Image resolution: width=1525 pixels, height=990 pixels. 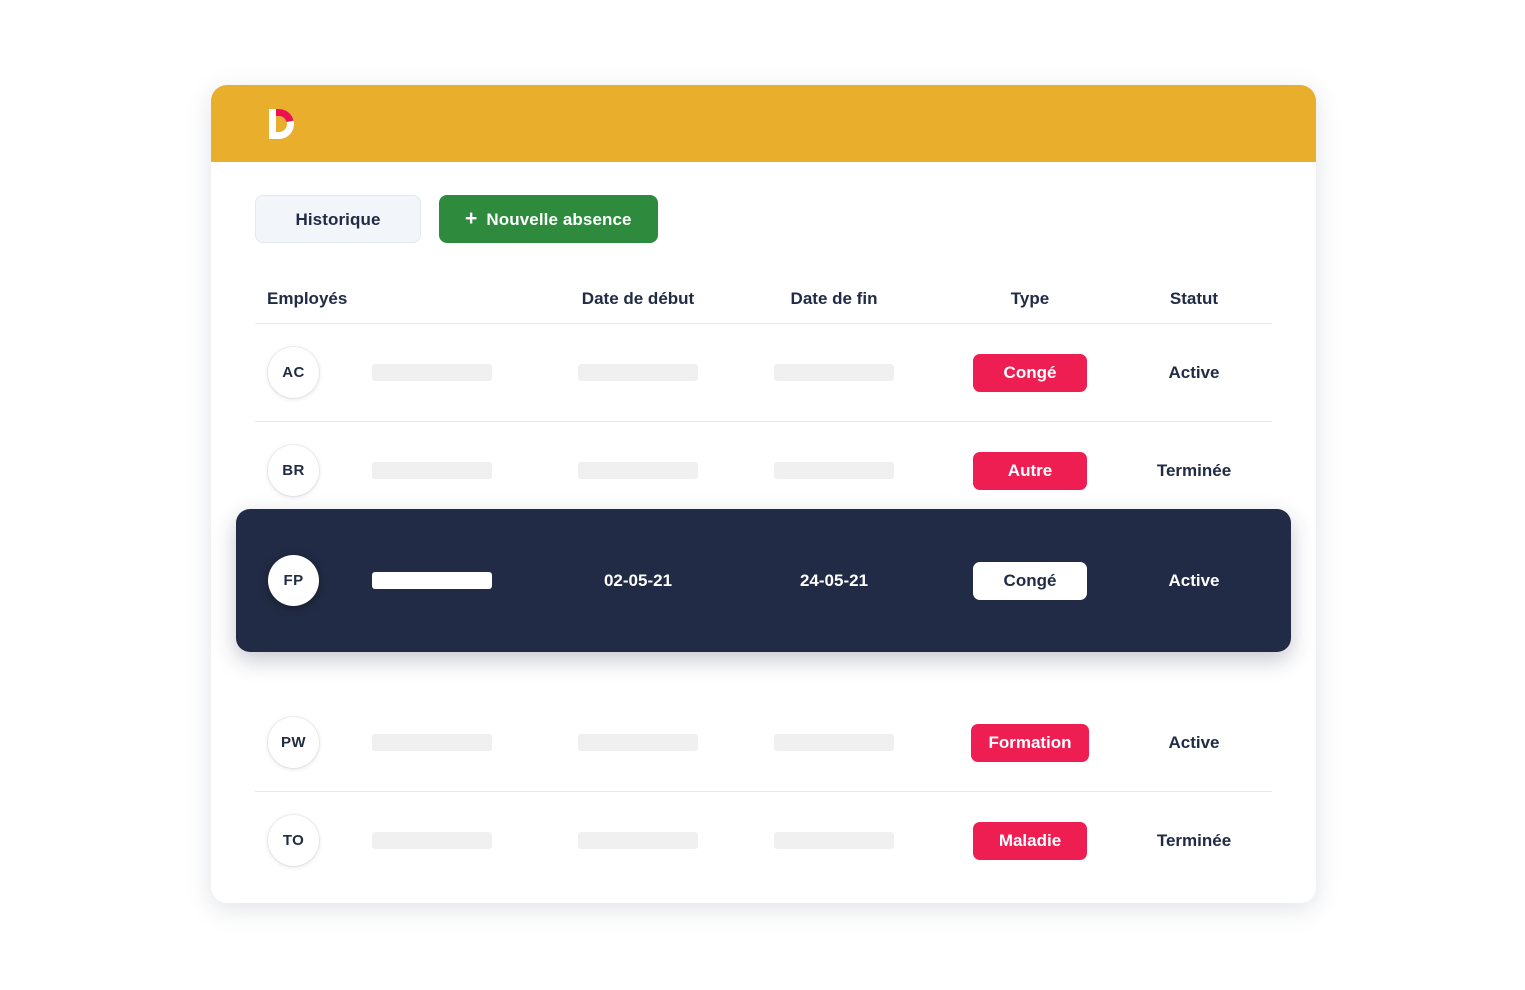 What do you see at coordinates (293, 840) in the screenshot?
I see `avatar: TO` at bounding box center [293, 840].